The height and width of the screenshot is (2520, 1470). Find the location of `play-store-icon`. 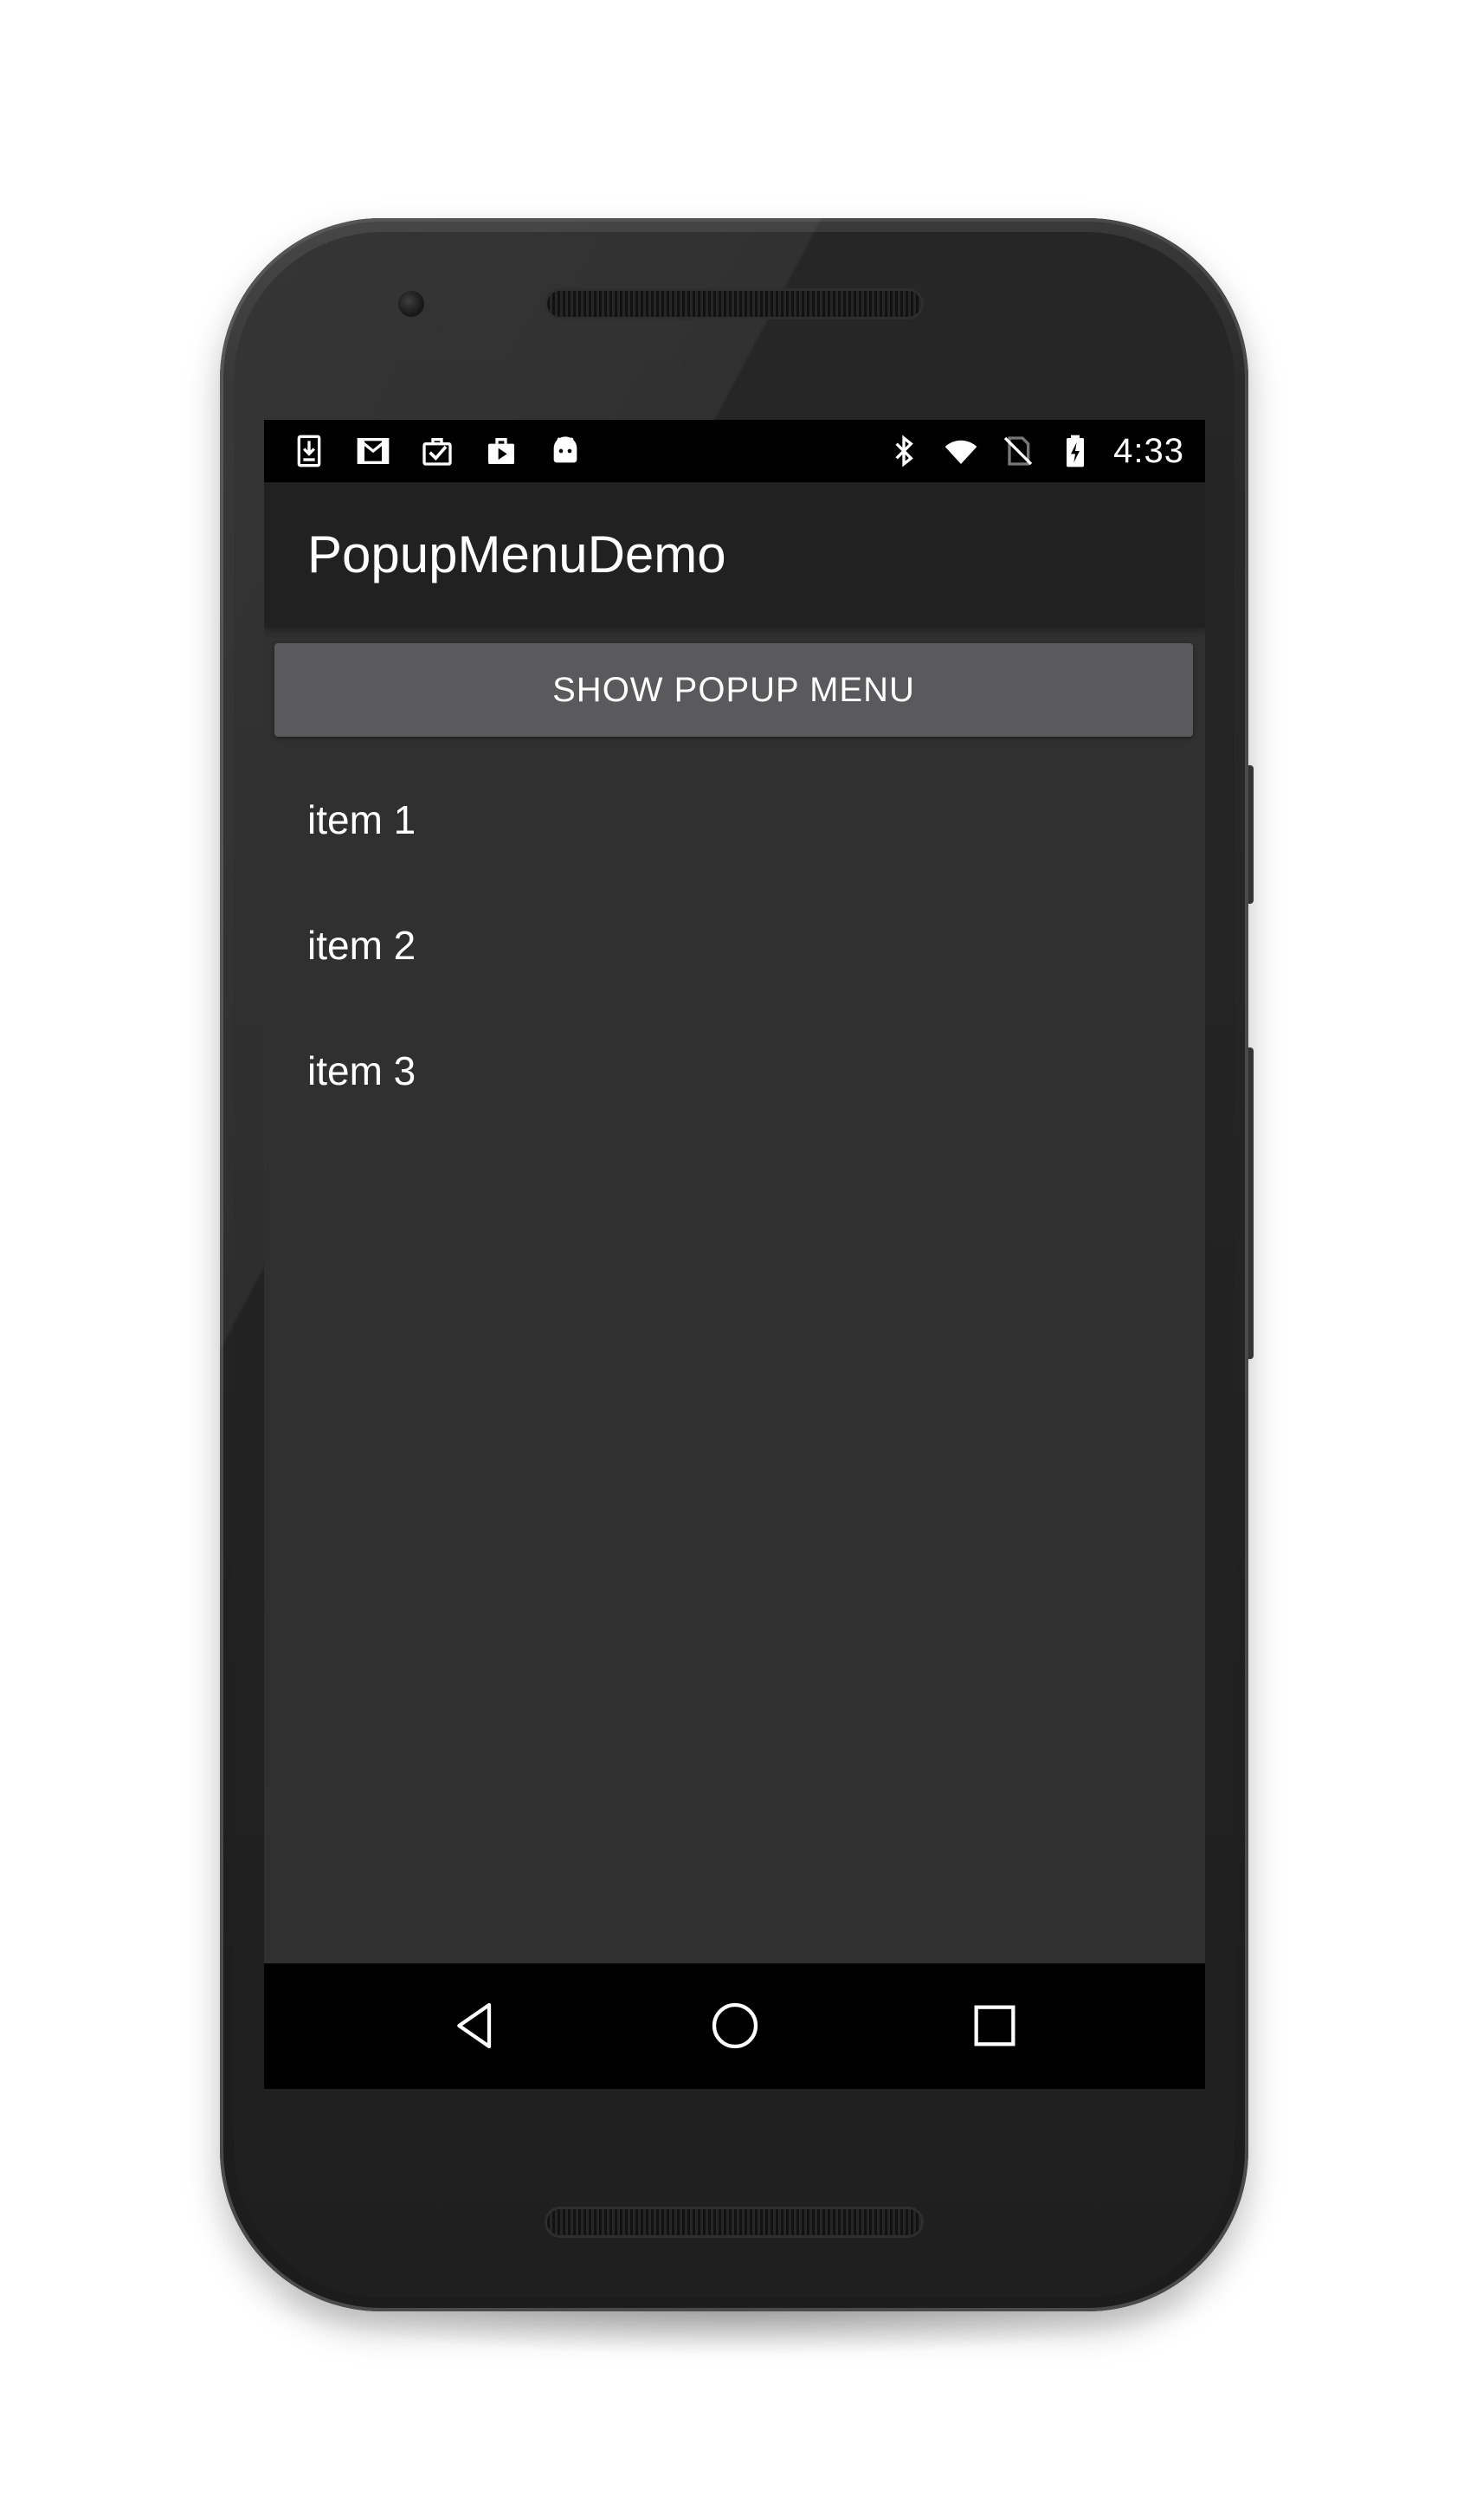

play-store-icon is located at coordinates (501, 451).